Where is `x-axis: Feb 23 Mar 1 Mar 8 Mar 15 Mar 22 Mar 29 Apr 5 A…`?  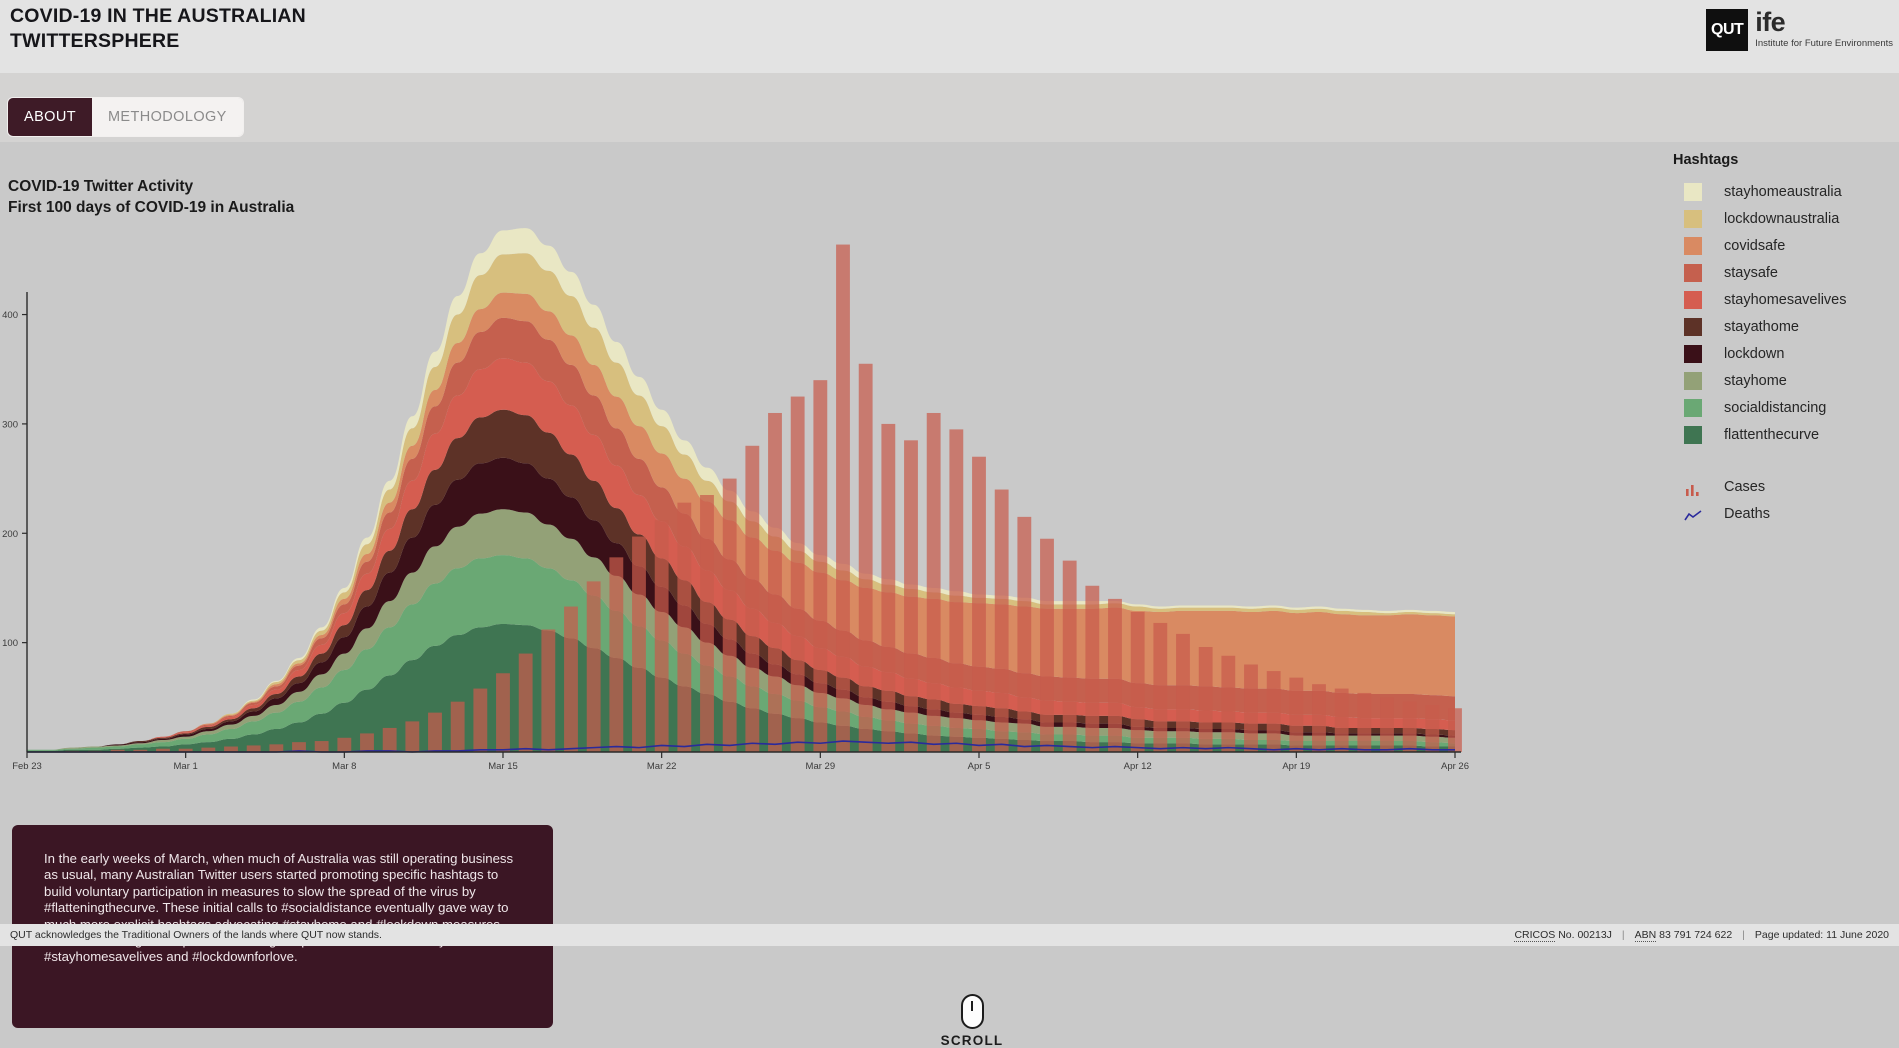
x-axis: Feb 23 Mar 1 Mar 8 Mar 15 Mar 22 Mar 29 Apr 5 A… is located at coordinates (740, 761).